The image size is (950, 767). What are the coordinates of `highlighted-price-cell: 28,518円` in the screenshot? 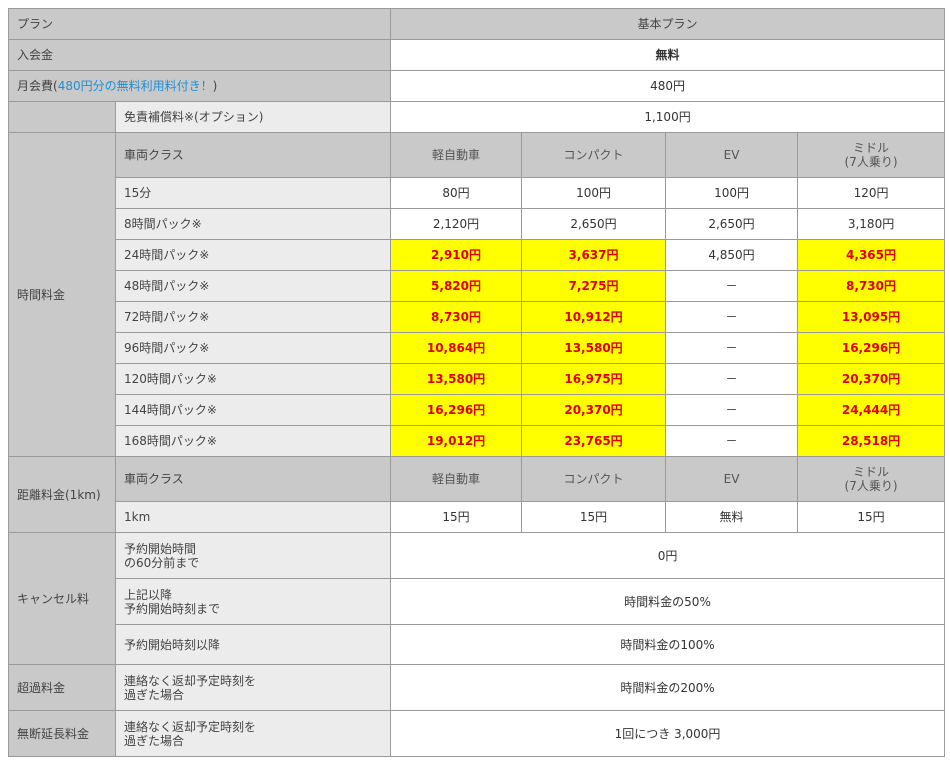 It's located at (871, 441).